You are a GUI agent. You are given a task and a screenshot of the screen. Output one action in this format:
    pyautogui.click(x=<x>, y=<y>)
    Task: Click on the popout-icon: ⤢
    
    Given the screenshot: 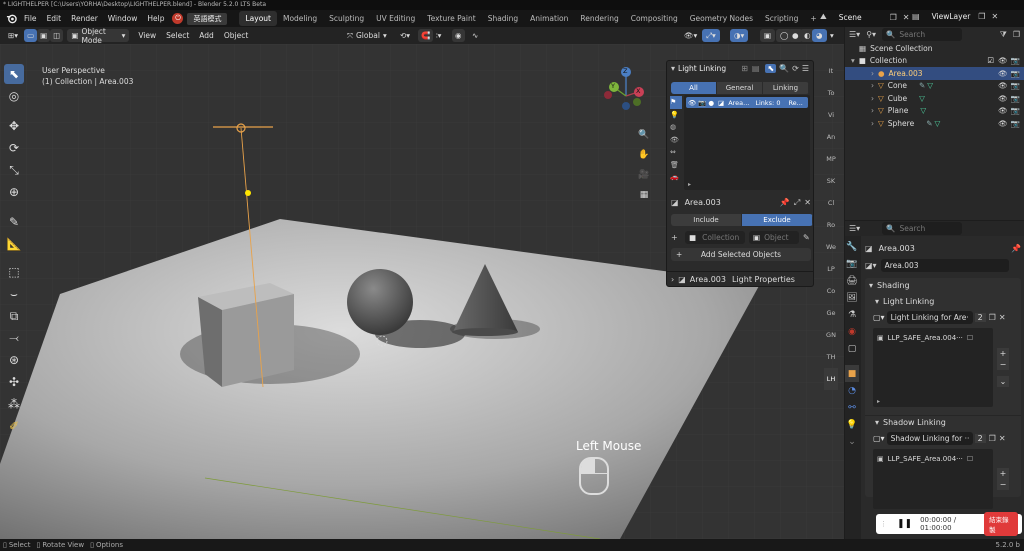 What is the action you would take?
    pyautogui.click(x=797, y=203)
    